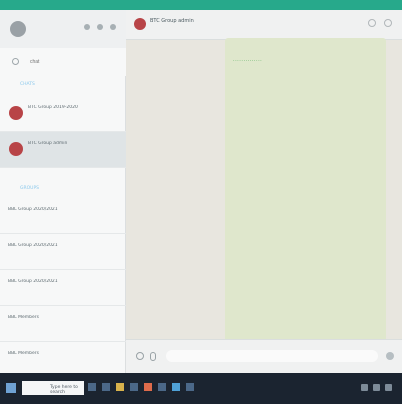 This screenshot has height=404, width=402. What do you see at coordinates (48, 143) in the screenshot?
I see `chat-name: BTC Group admin` at bounding box center [48, 143].